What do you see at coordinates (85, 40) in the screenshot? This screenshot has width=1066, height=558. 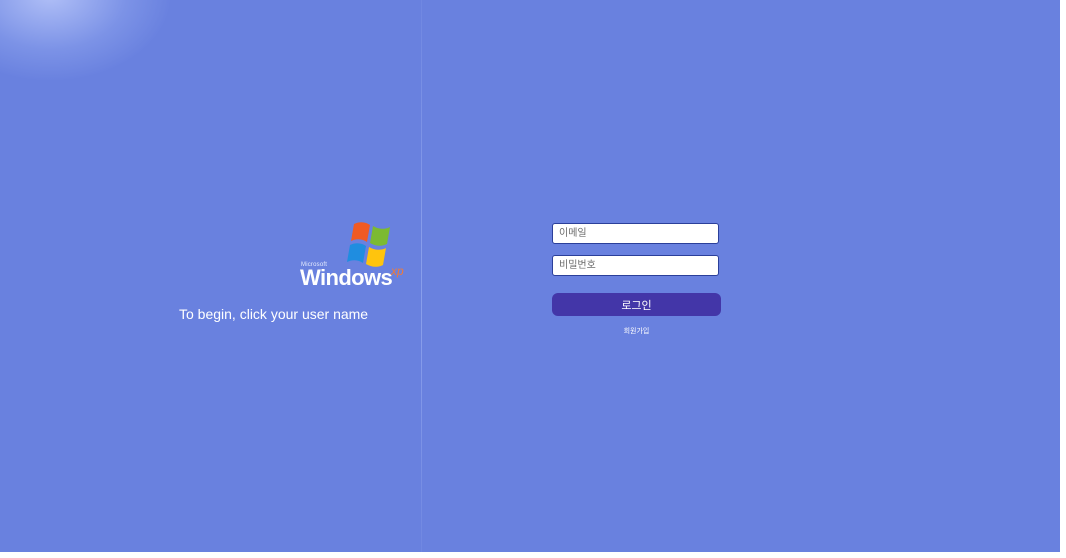 I see `corner-glow` at bounding box center [85, 40].